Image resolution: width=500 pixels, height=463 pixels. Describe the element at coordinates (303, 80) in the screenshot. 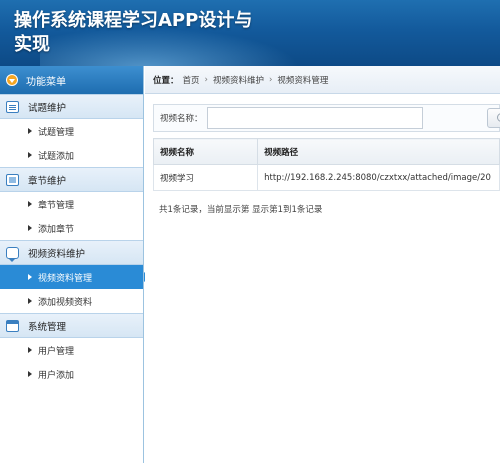

I see `breadcrumb-current: 视频资料管理` at that location.